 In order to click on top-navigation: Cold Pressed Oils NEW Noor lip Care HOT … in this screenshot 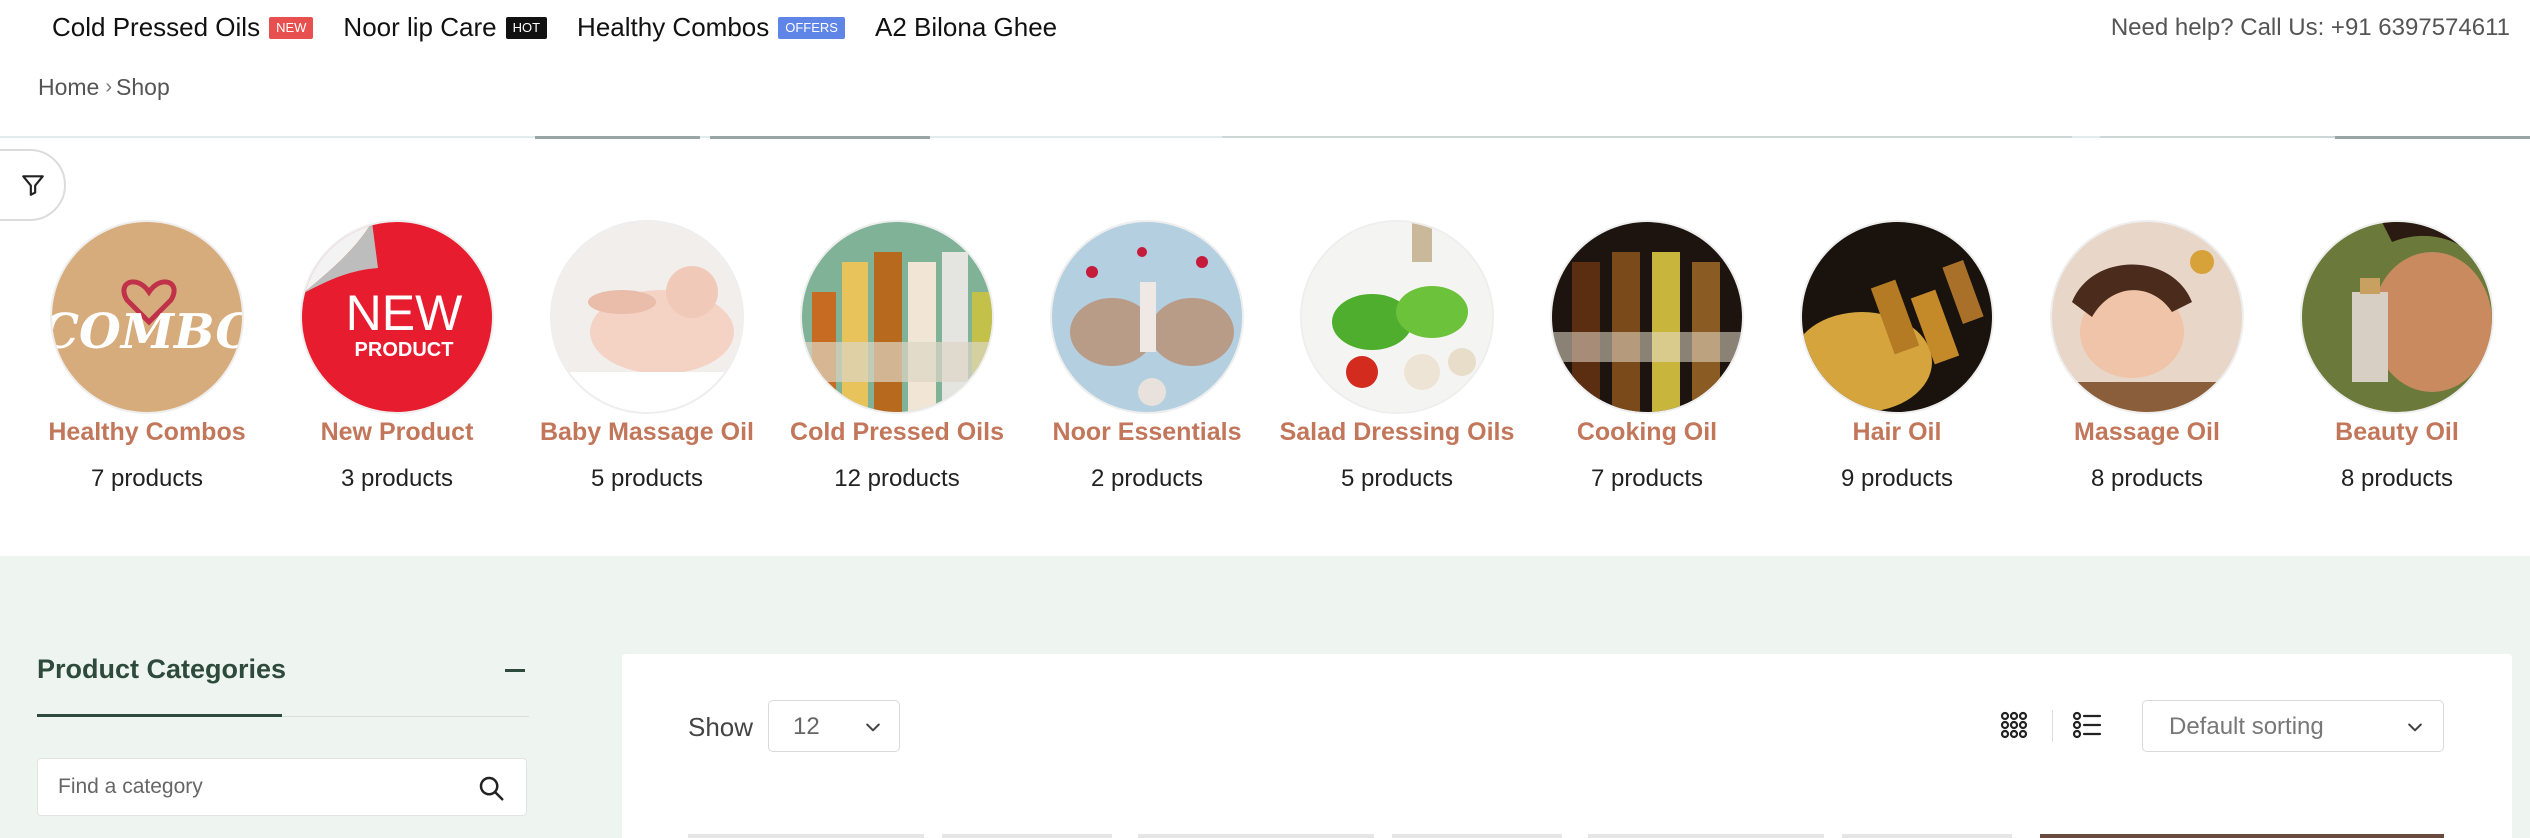, I will do `click(1265, 29)`.